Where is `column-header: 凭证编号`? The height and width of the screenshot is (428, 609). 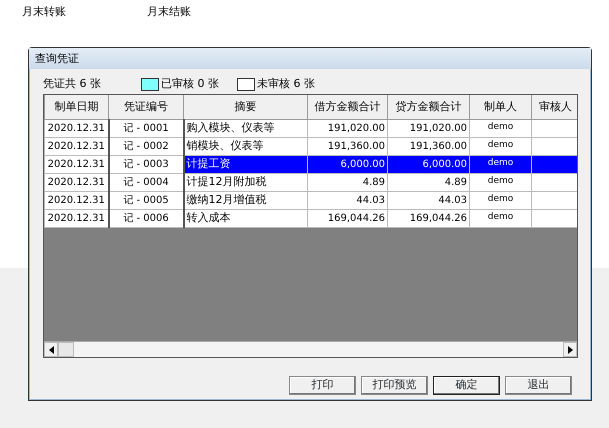
column-header: 凭证编号 is located at coordinates (146, 107).